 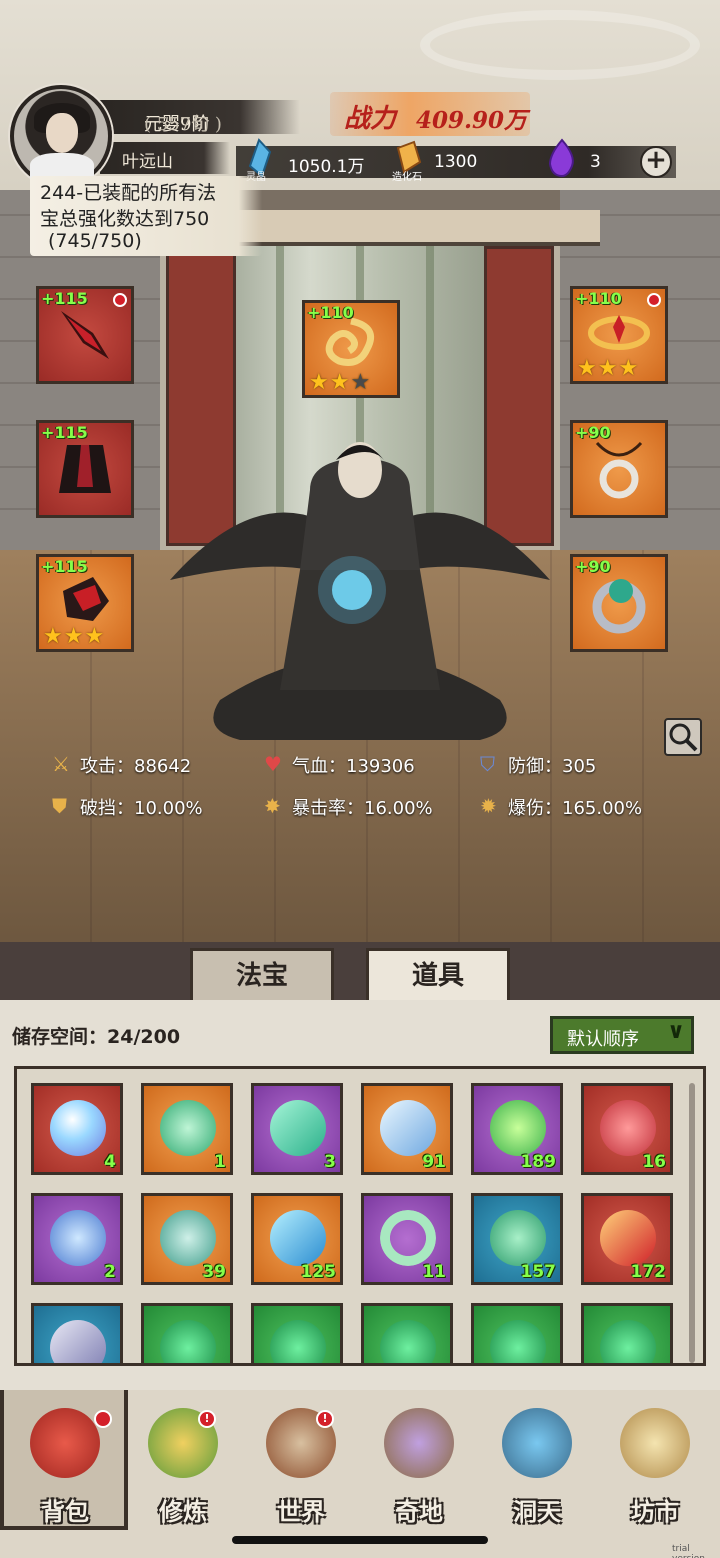 I want to click on lightning-orb-icon, so click(x=518, y=1128).